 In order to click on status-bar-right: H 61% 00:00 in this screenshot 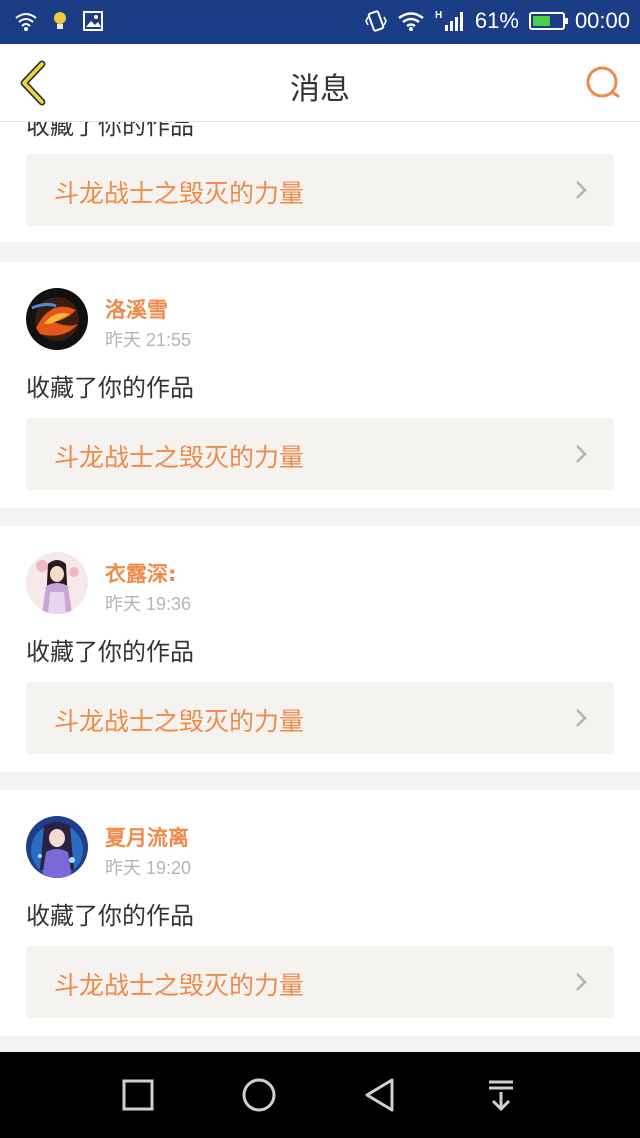, I will do `click(497, 21)`.